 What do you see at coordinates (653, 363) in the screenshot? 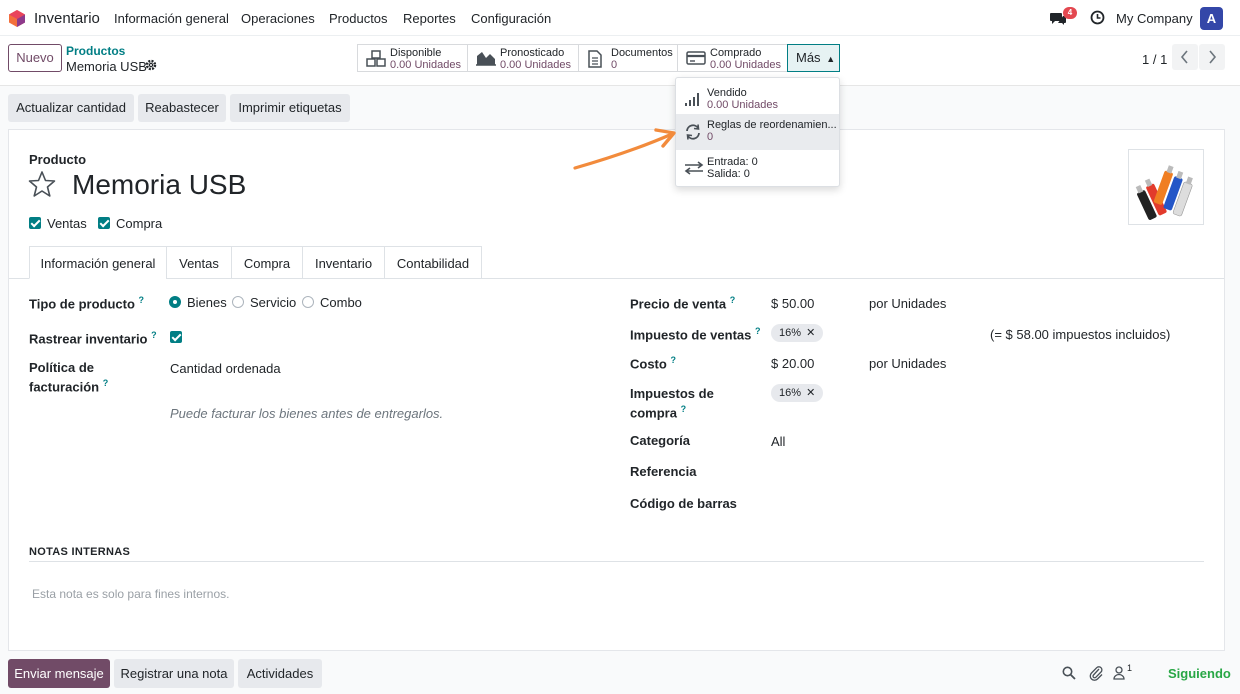
I see `cost-label: Costo ?` at bounding box center [653, 363].